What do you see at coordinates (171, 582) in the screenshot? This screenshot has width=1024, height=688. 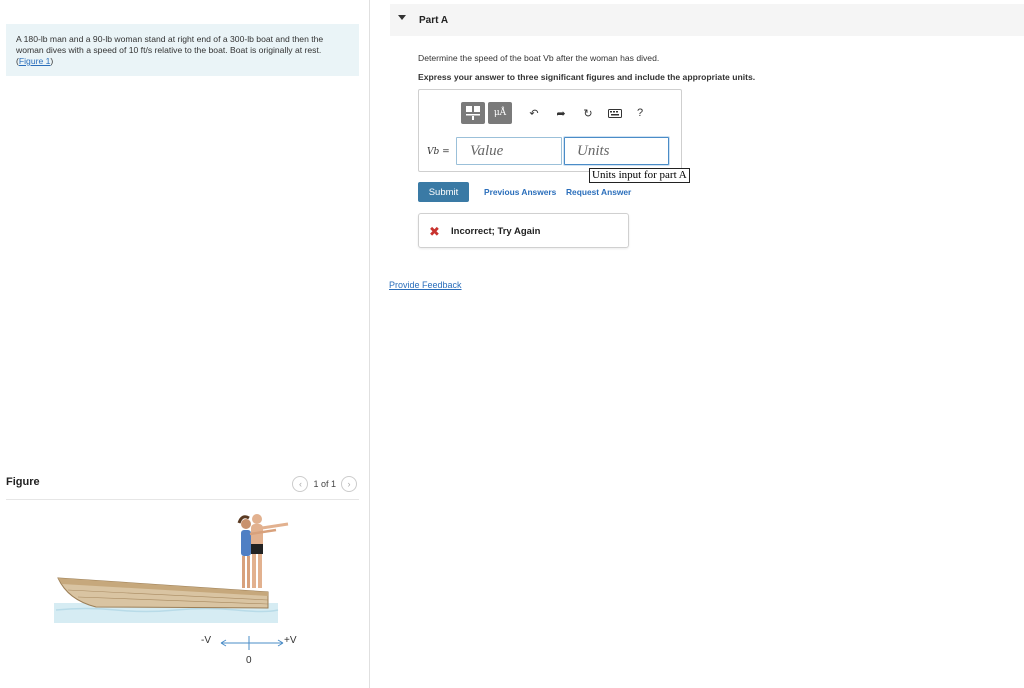 I see `boat-figure-svg` at bounding box center [171, 582].